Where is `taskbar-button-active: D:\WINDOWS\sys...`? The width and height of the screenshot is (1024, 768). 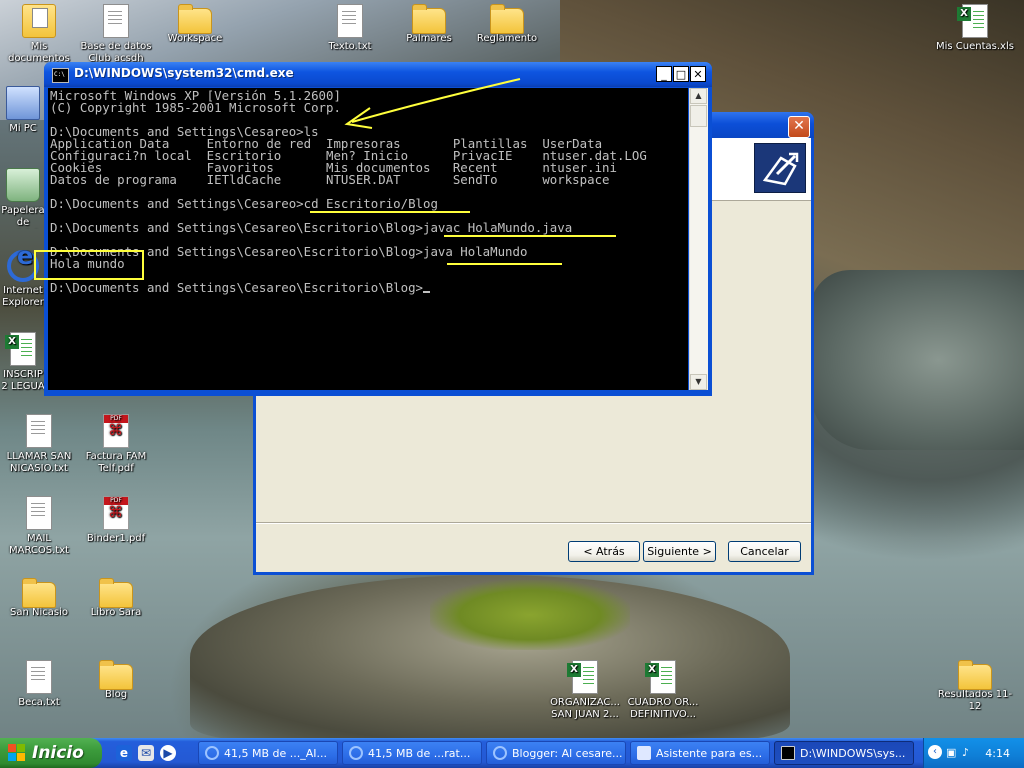
taskbar-button-active: D:\WINDOWS\sys... is located at coordinates (844, 753).